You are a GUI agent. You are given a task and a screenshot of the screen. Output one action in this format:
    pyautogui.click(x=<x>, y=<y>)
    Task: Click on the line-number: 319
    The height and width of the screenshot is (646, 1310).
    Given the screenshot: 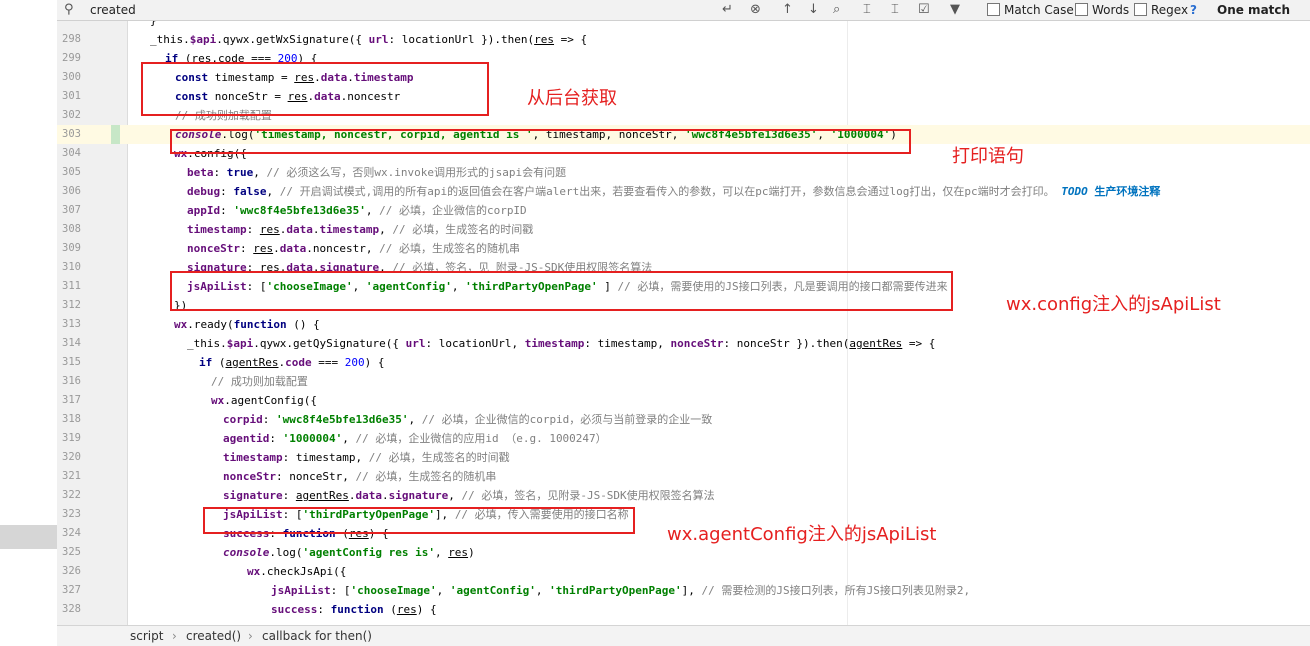 What is the action you would take?
    pyautogui.click(x=71, y=438)
    